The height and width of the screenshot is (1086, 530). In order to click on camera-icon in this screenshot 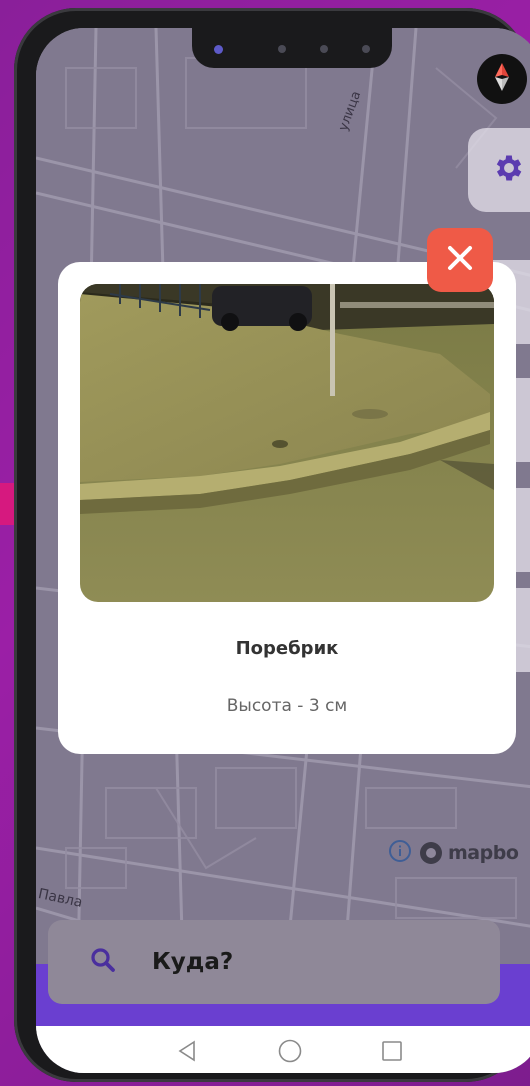, I will do `click(218, 49)`.